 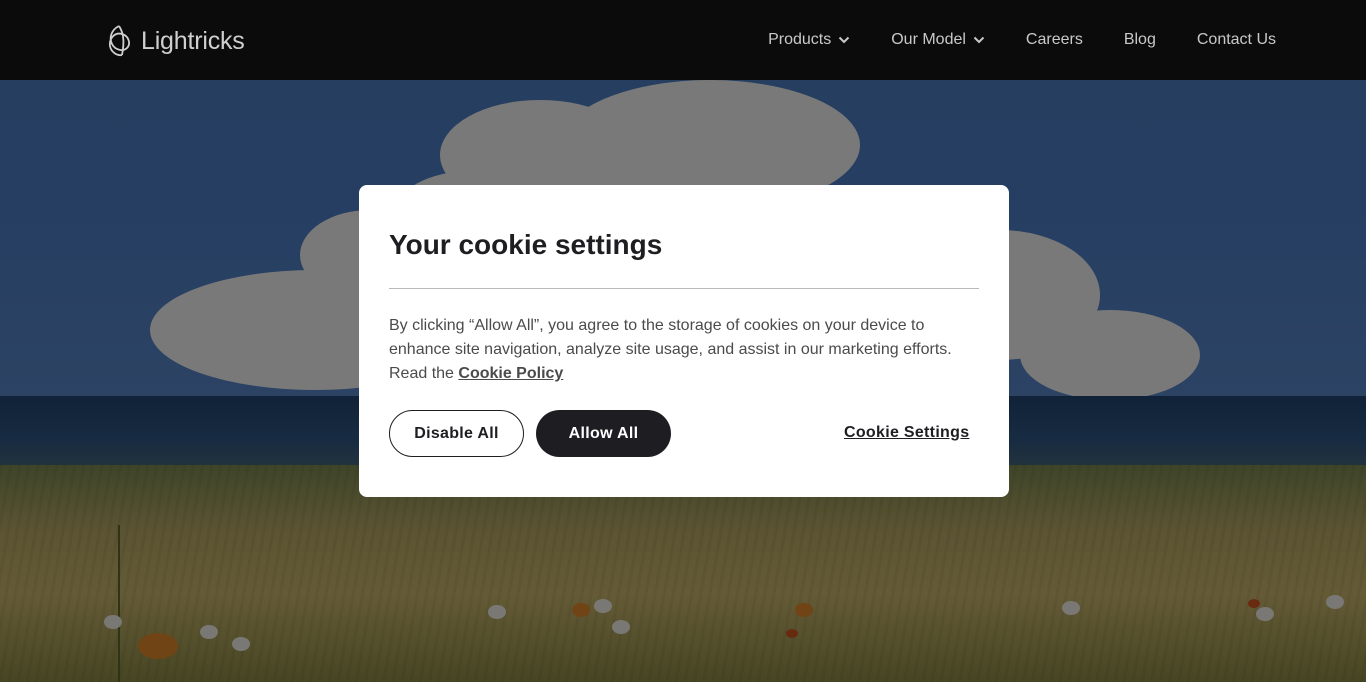 What do you see at coordinates (684, 288) in the screenshot?
I see `modal-divider` at bounding box center [684, 288].